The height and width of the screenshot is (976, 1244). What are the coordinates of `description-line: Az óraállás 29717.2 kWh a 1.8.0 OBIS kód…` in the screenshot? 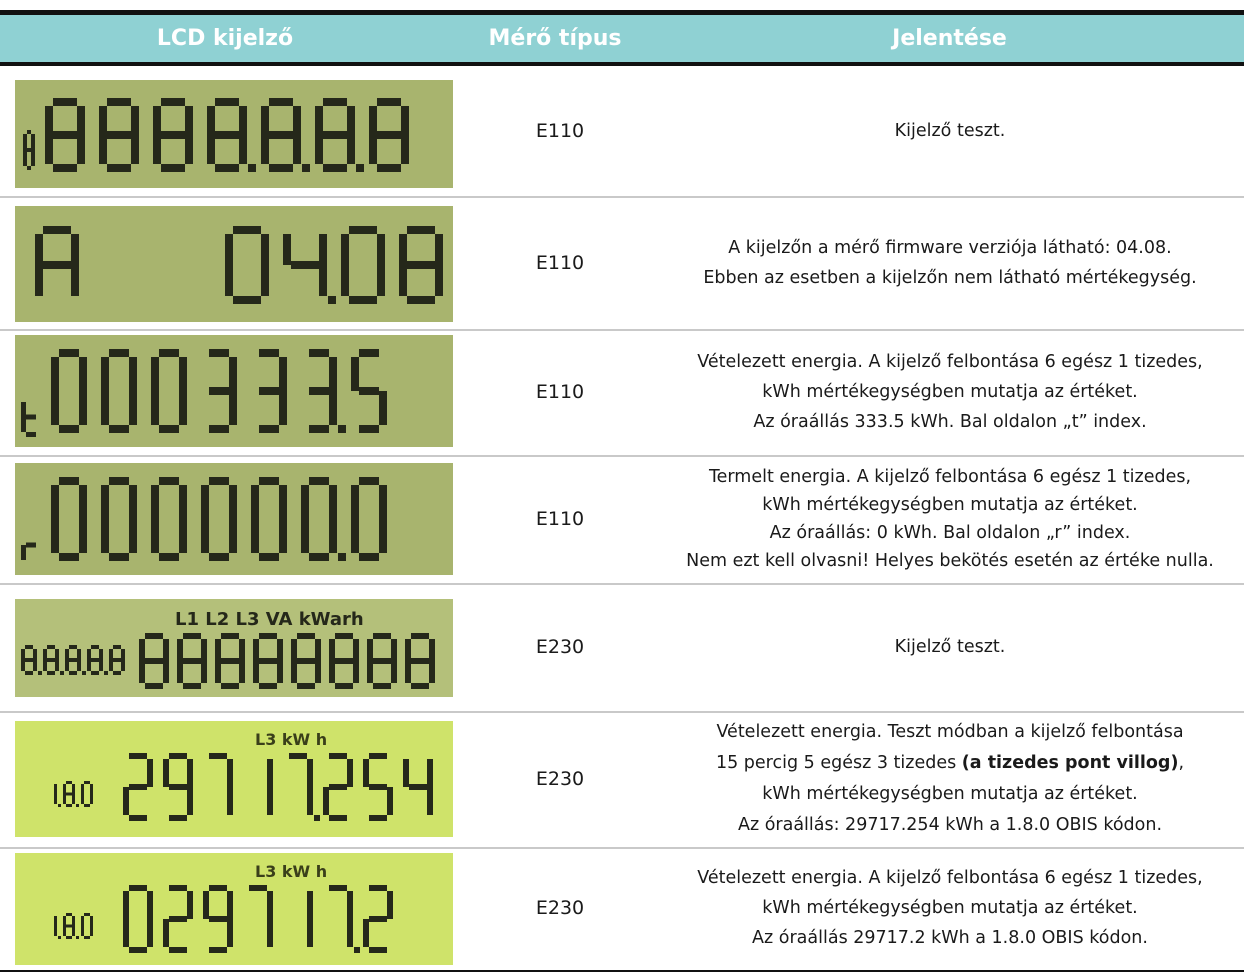 It's located at (950, 938).